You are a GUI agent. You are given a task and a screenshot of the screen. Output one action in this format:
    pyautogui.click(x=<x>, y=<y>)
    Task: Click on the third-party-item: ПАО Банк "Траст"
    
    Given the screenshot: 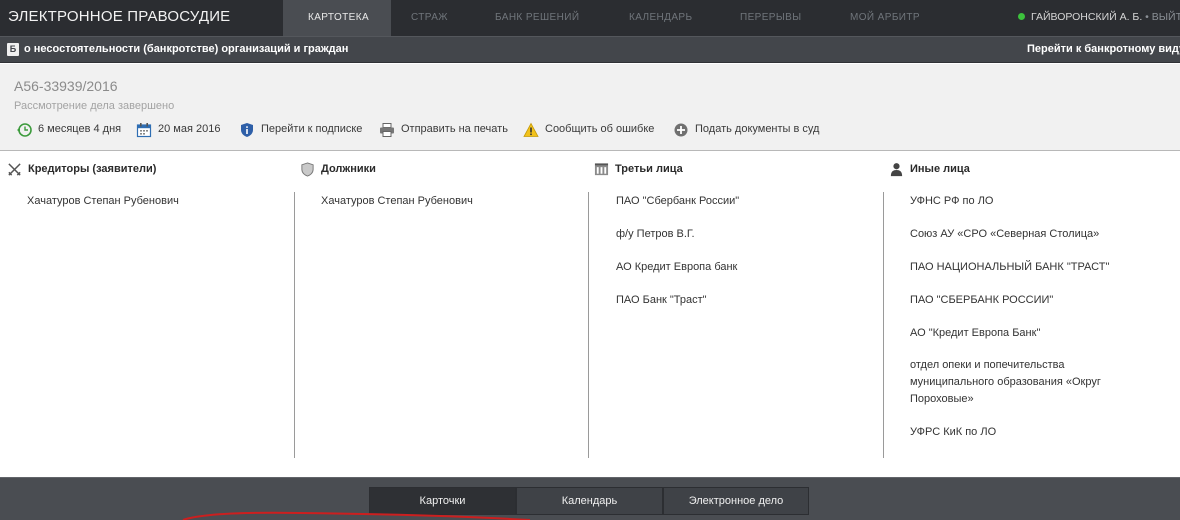 What is the action you would take?
    pyautogui.click(x=661, y=300)
    